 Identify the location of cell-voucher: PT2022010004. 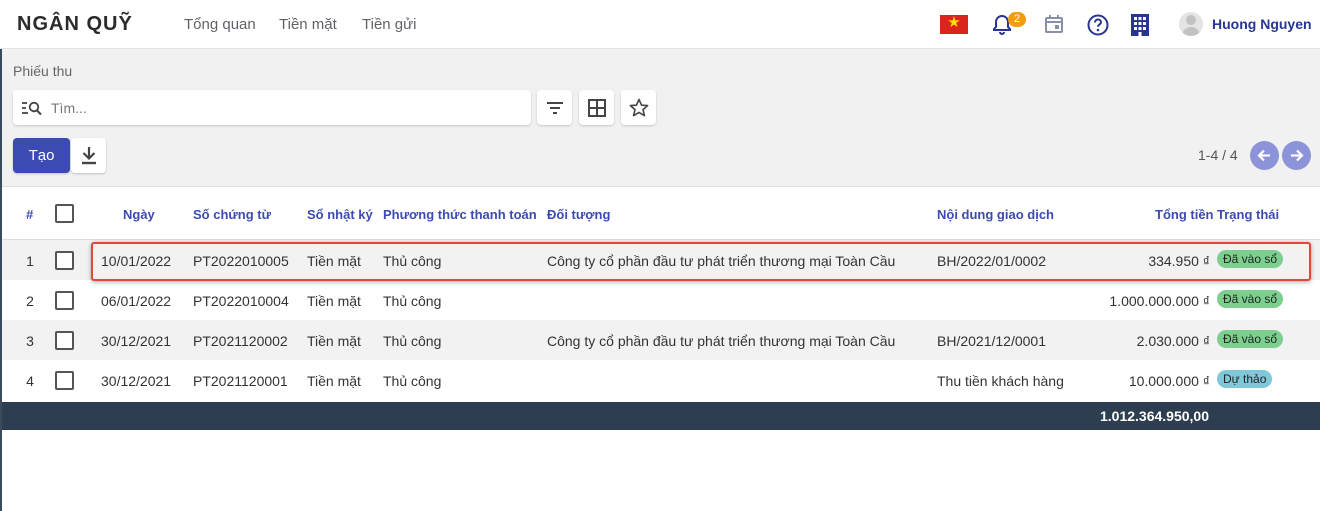
(241, 301).